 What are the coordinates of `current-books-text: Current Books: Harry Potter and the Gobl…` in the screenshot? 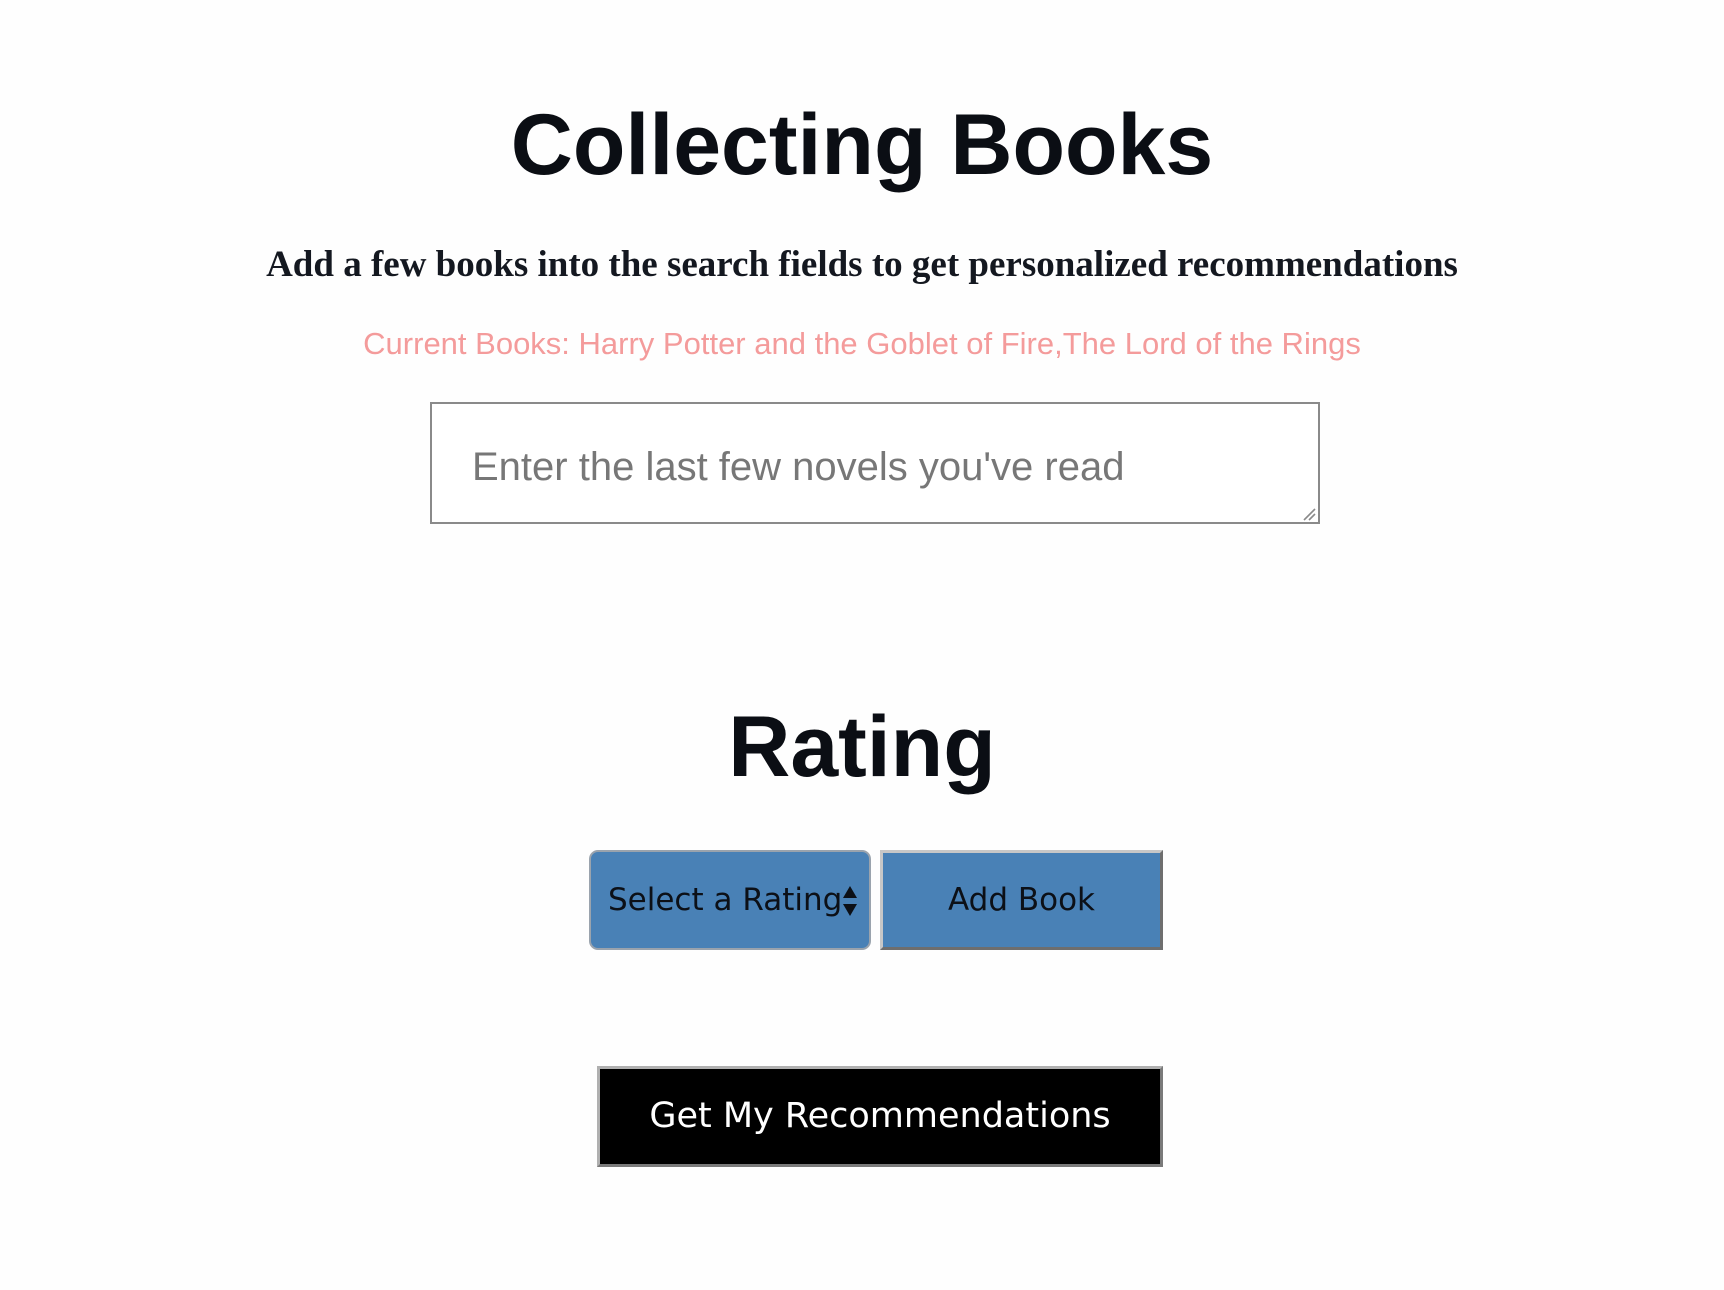 It's located at (862, 343).